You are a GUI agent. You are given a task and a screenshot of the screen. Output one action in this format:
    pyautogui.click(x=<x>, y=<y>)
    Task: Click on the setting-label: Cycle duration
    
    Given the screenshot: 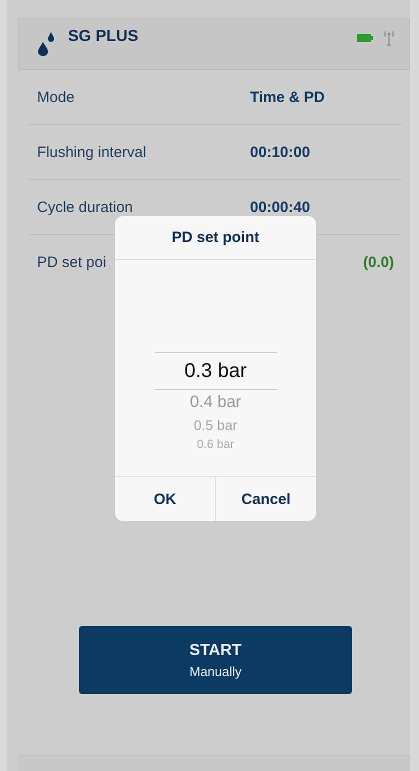 What is the action you would take?
    pyautogui.click(x=85, y=207)
    